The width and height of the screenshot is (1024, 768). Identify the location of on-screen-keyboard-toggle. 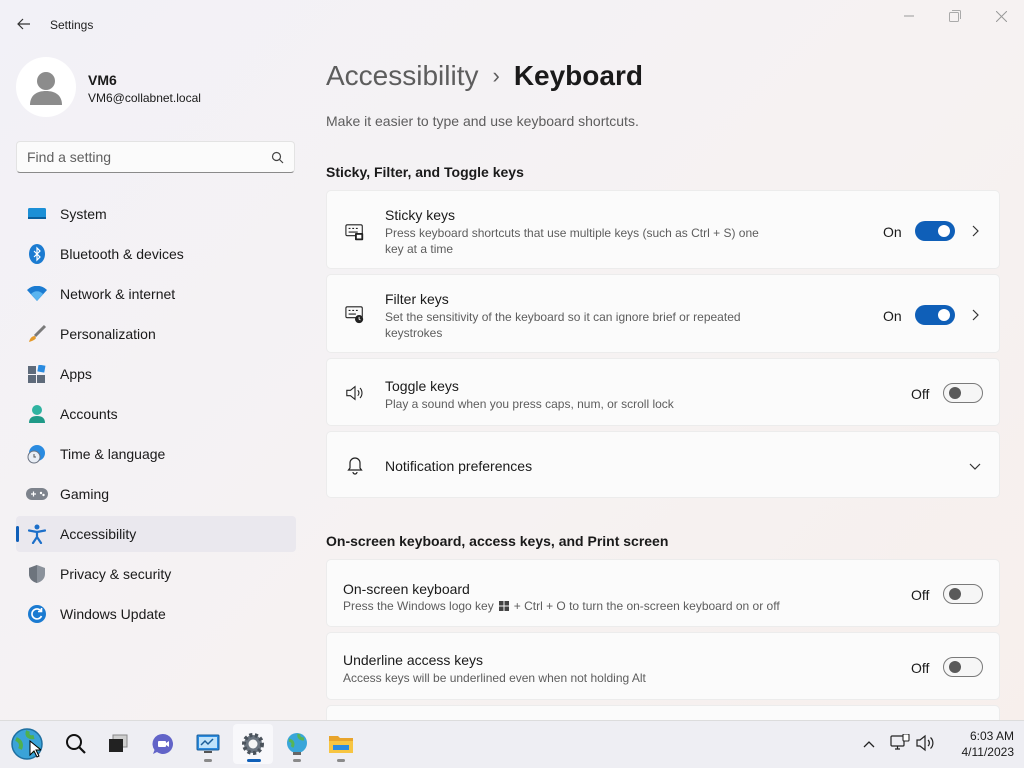
(963, 594).